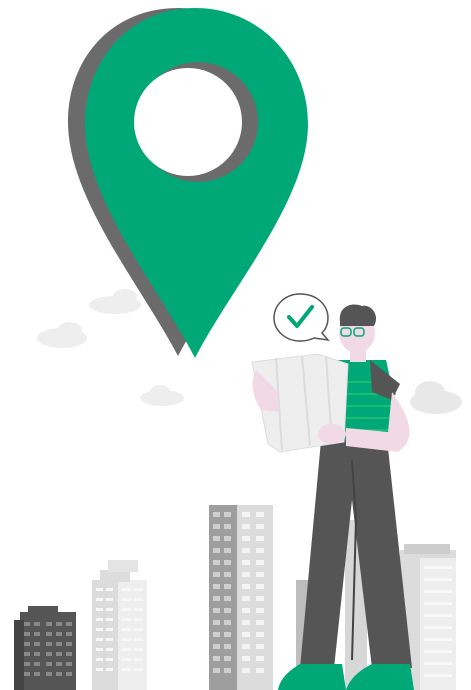 This screenshot has height=690, width=471. I want to click on building-light-left, so click(119, 625).